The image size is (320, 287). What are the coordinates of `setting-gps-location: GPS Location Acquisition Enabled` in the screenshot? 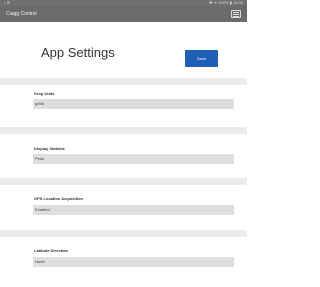 It's located at (123, 207).